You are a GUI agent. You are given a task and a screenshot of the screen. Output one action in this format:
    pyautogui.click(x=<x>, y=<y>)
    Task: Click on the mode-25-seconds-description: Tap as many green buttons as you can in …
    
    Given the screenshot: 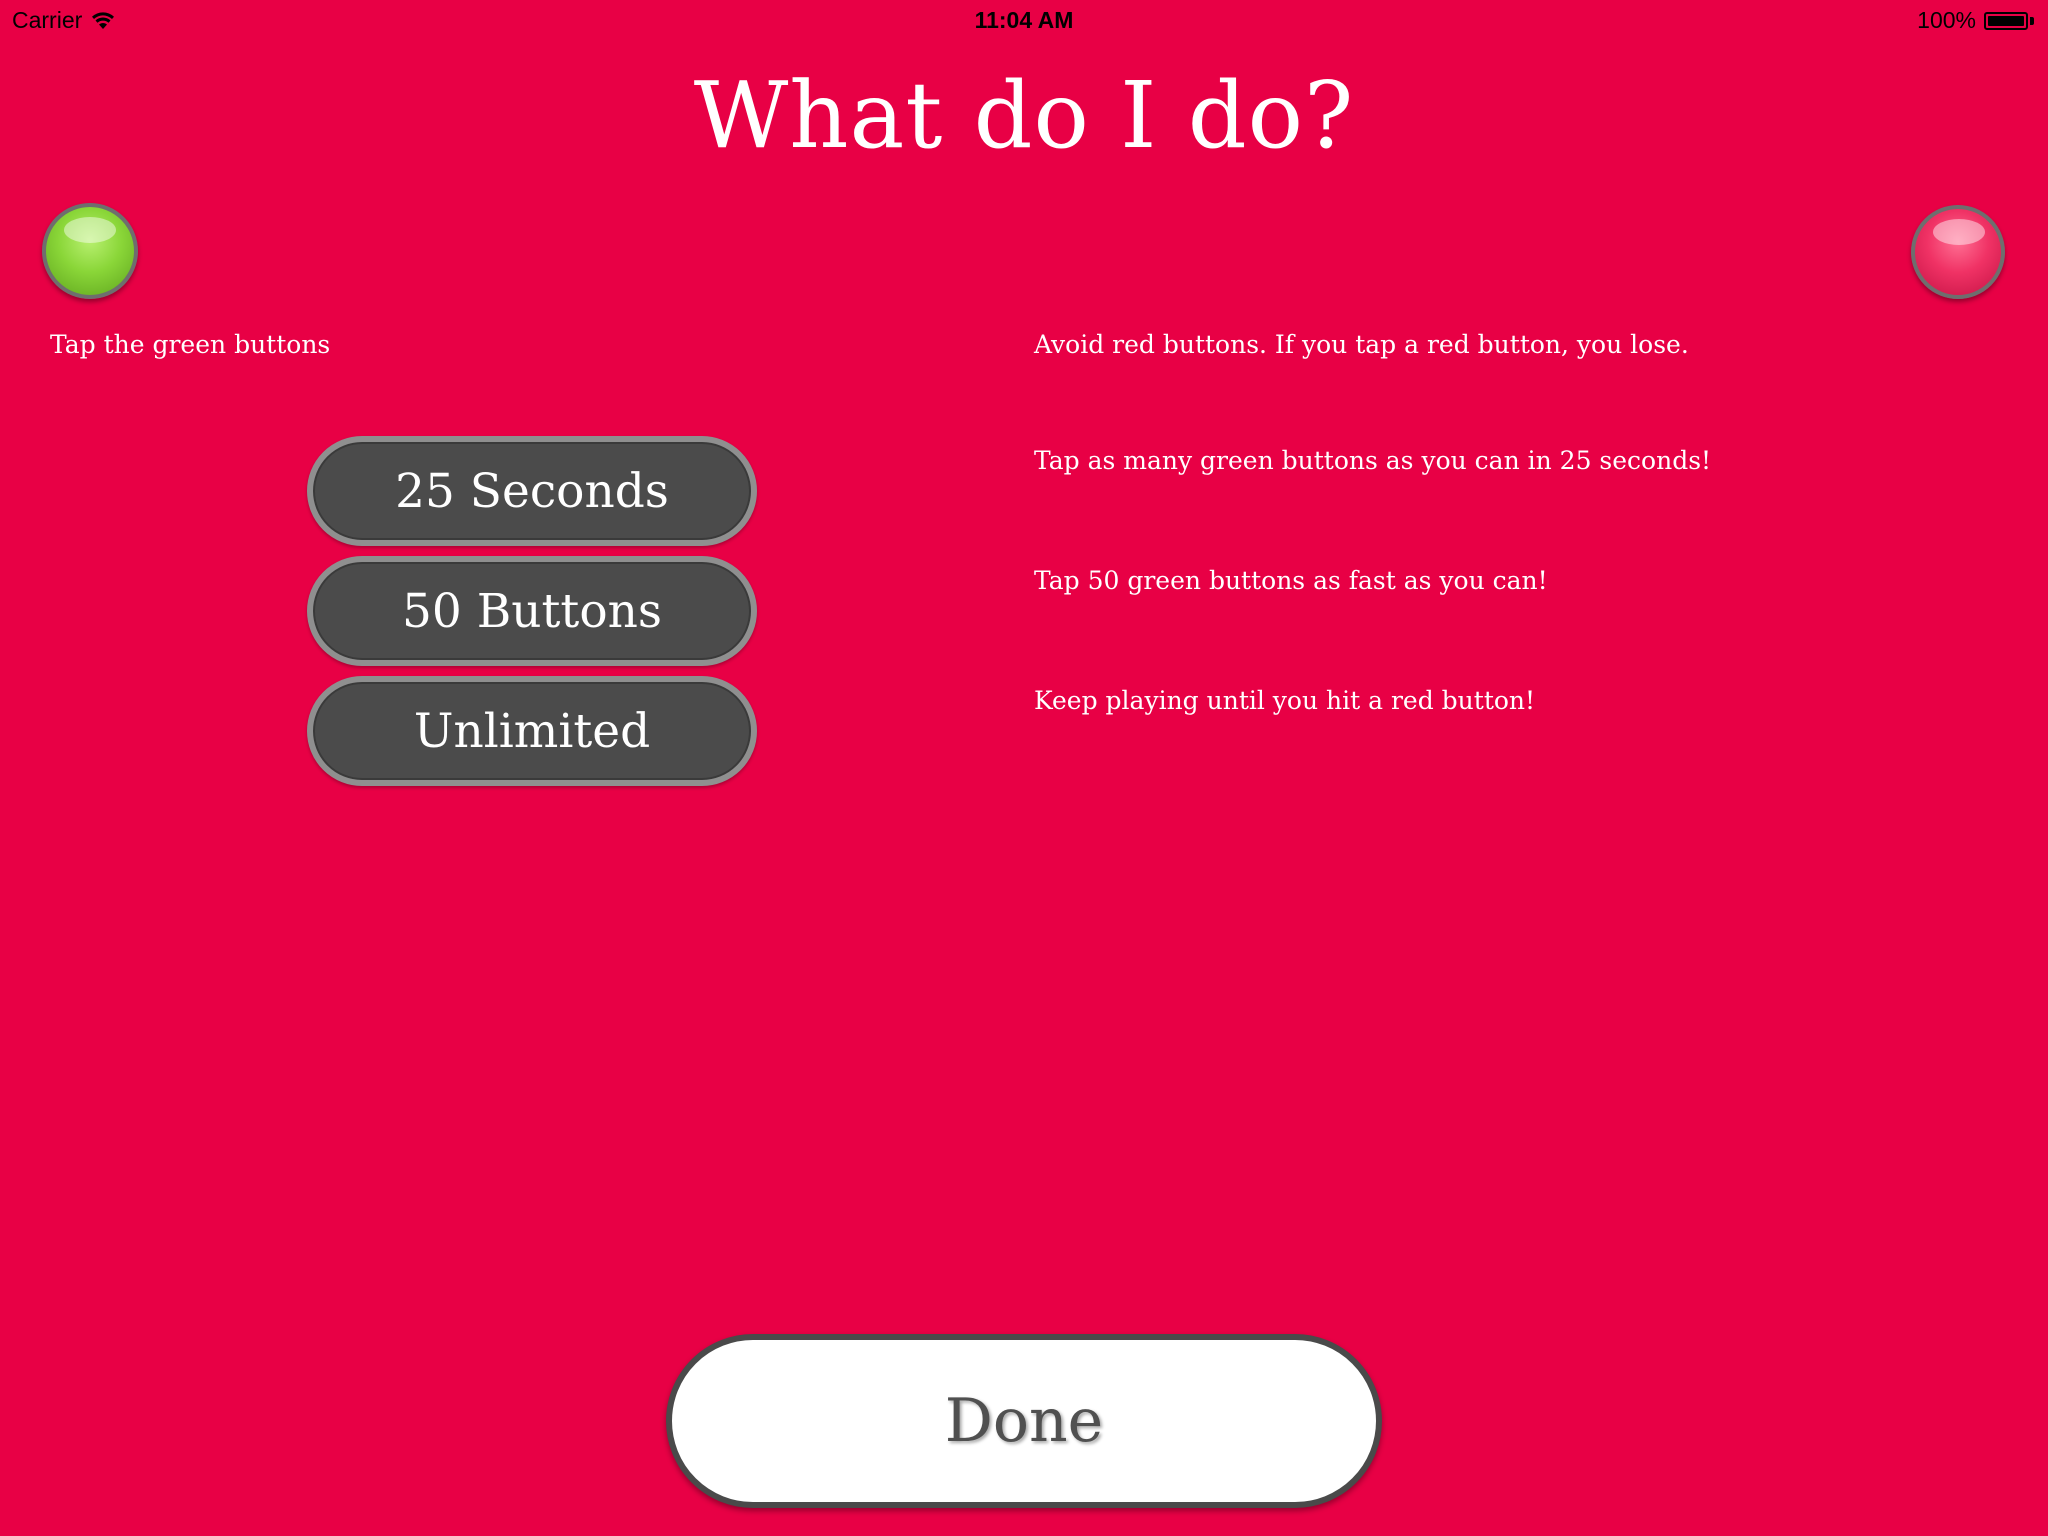 What is the action you would take?
    pyautogui.click(x=1373, y=460)
    